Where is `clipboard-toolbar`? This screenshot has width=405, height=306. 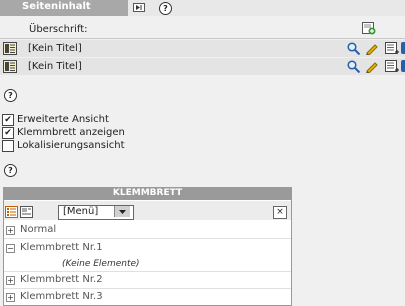 clipboard-toolbar is located at coordinates (147, 210).